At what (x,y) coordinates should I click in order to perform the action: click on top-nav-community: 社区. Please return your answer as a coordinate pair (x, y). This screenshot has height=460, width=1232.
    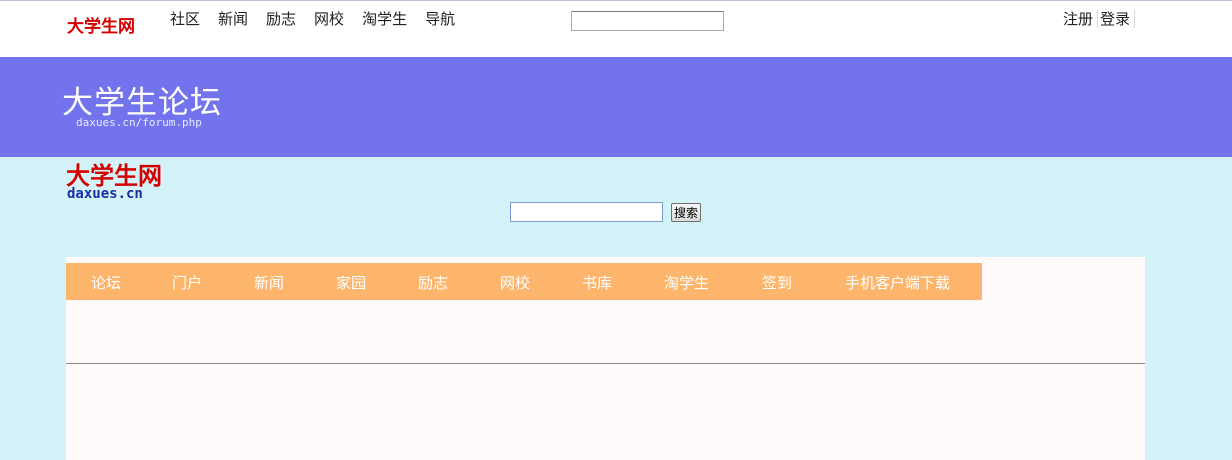
    Looking at the image, I should click on (185, 18).